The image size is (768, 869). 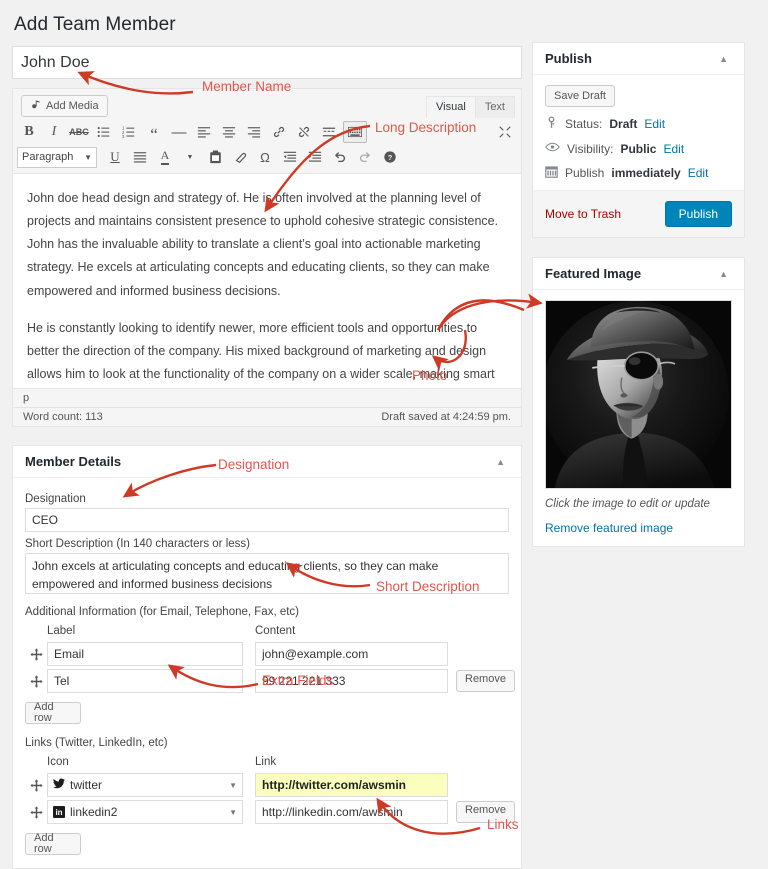 What do you see at coordinates (451, 107) in the screenshot?
I see `tab-visual: Visual` at bounding box center [451, 107].